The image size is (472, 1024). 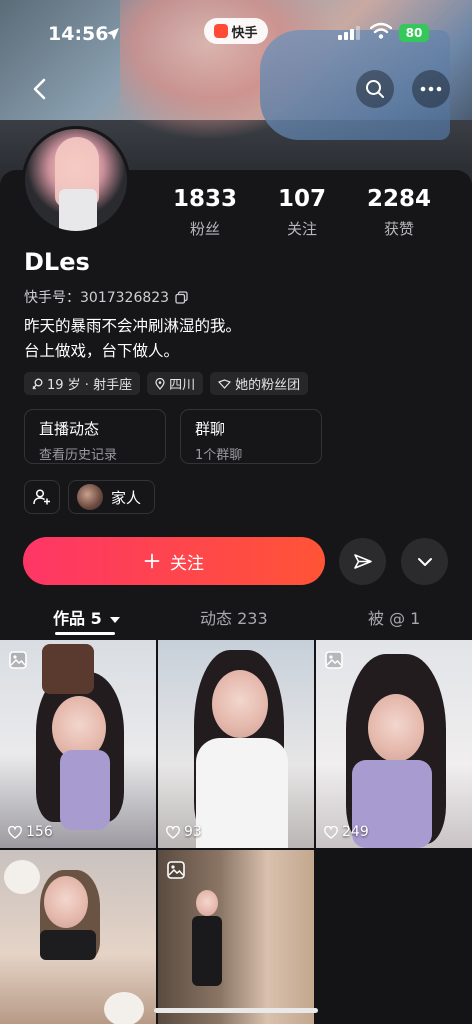 I want to click on group-chat-card: 群聊 1个群聊, so click(x=251, y=436).